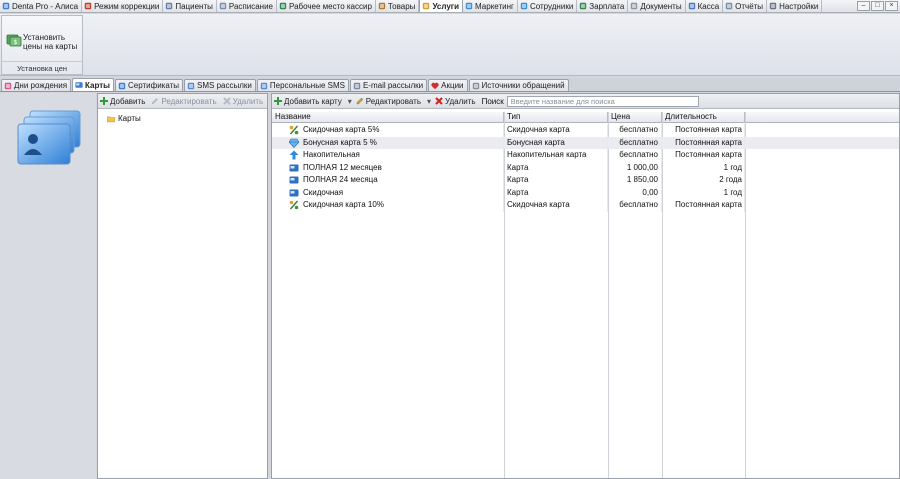 The width and height of the screenshot is (900, 479). Describe the element at coordinates (703, 192) in the screenshot. I see `cell-duration: 1 год` at that location.